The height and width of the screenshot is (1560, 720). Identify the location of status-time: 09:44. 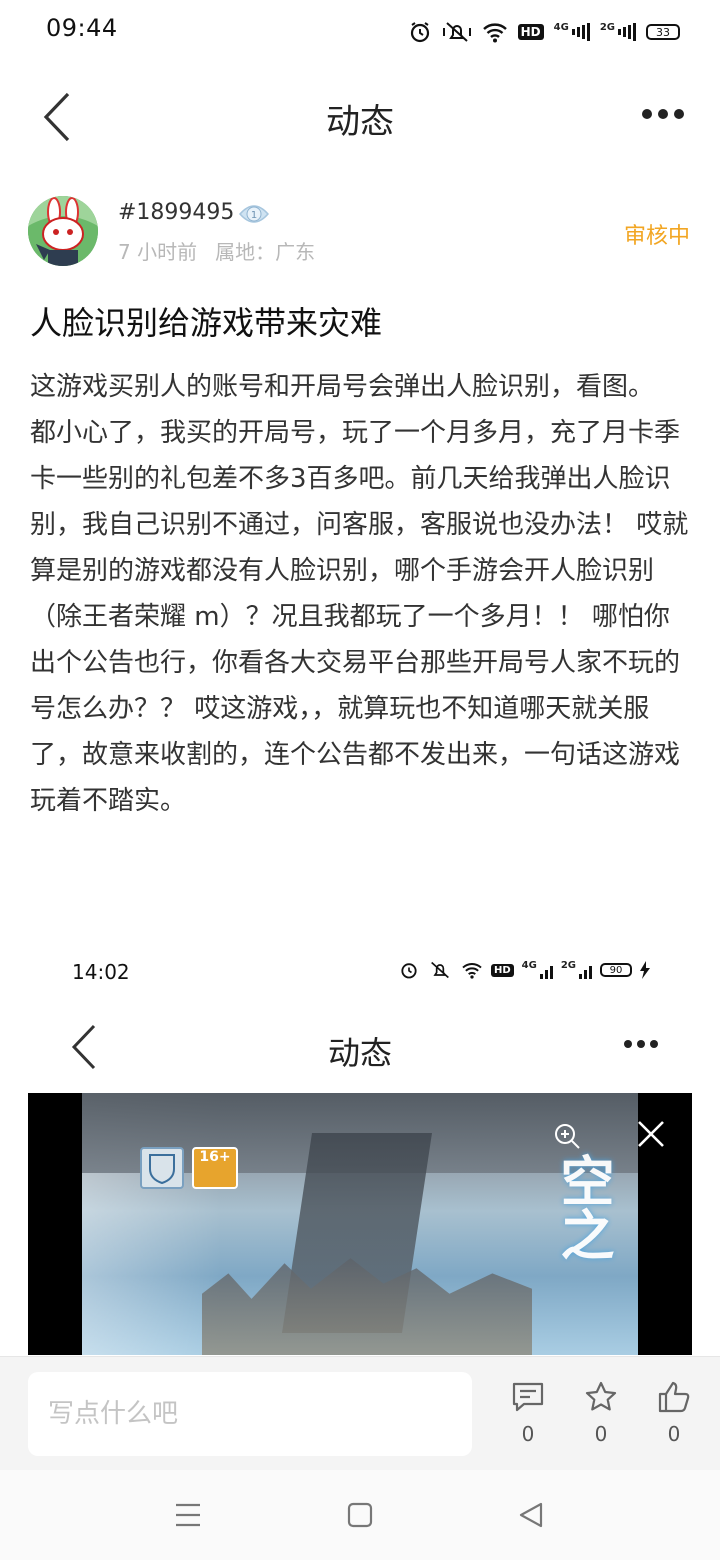
(82, 28).